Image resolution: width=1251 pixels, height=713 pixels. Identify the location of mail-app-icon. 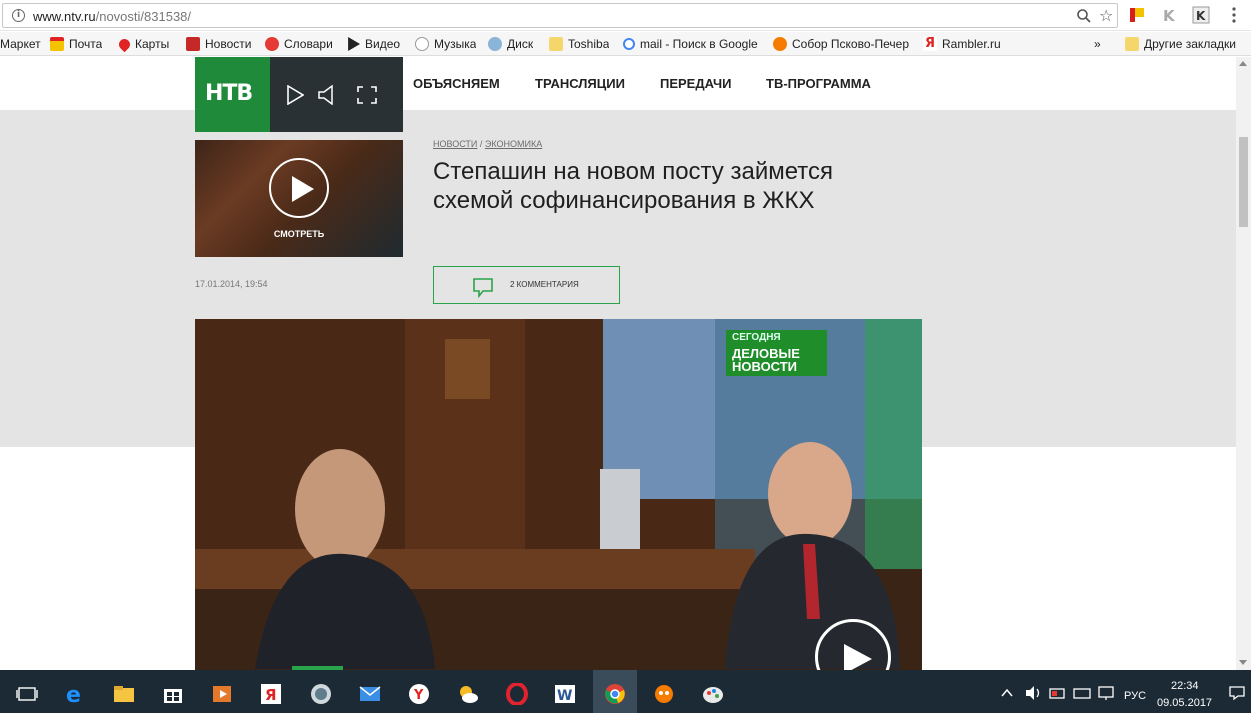
(370, 694).